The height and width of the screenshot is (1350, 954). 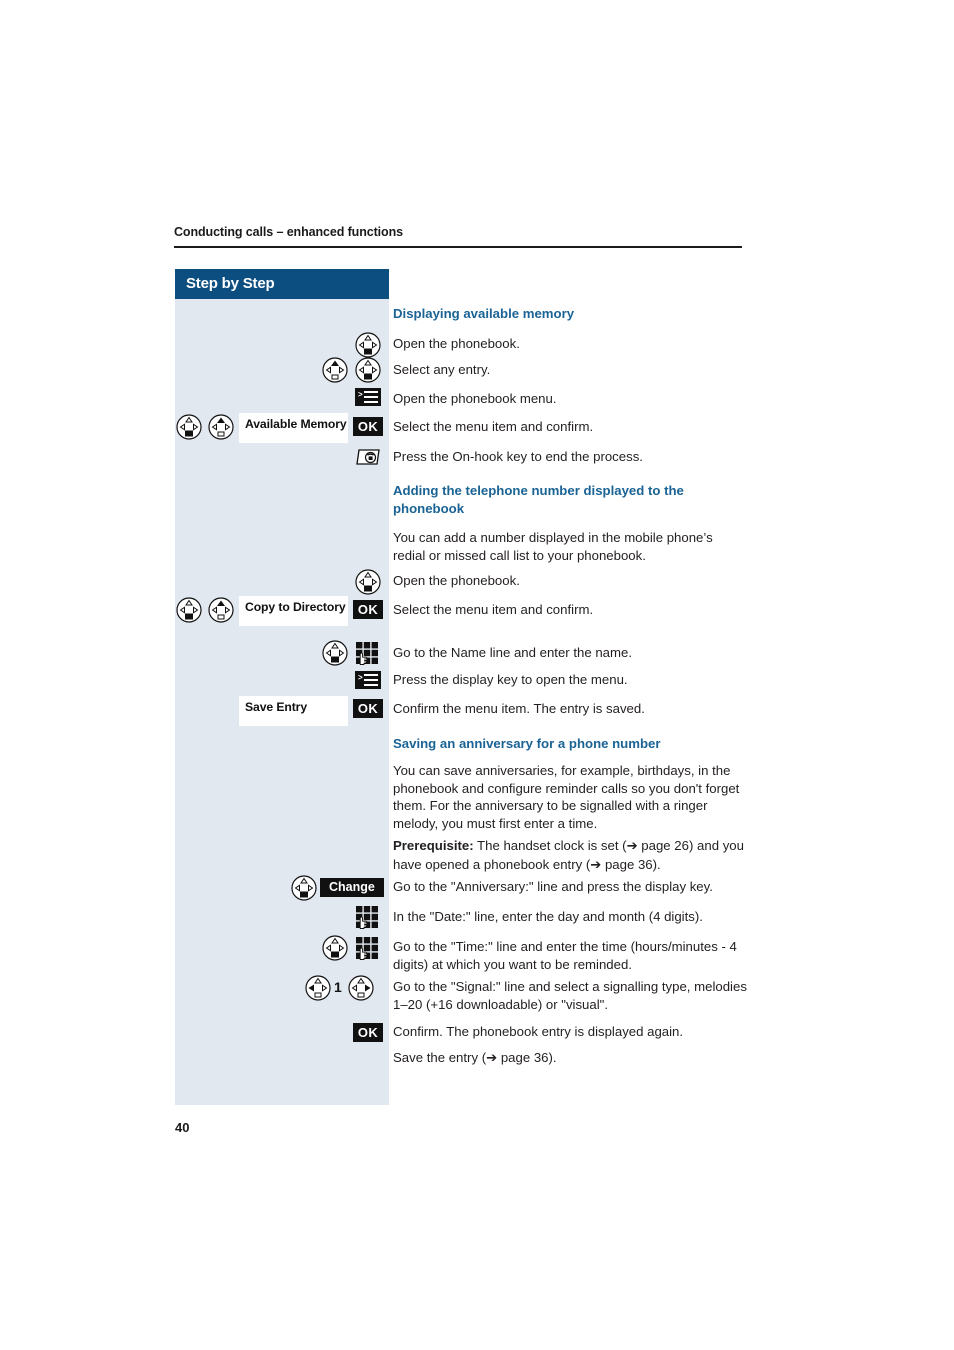 What do you see at coordinates (368, 457) in the screenshot?
I see `on-hook-key-icon` at bounding box center [368, 457].